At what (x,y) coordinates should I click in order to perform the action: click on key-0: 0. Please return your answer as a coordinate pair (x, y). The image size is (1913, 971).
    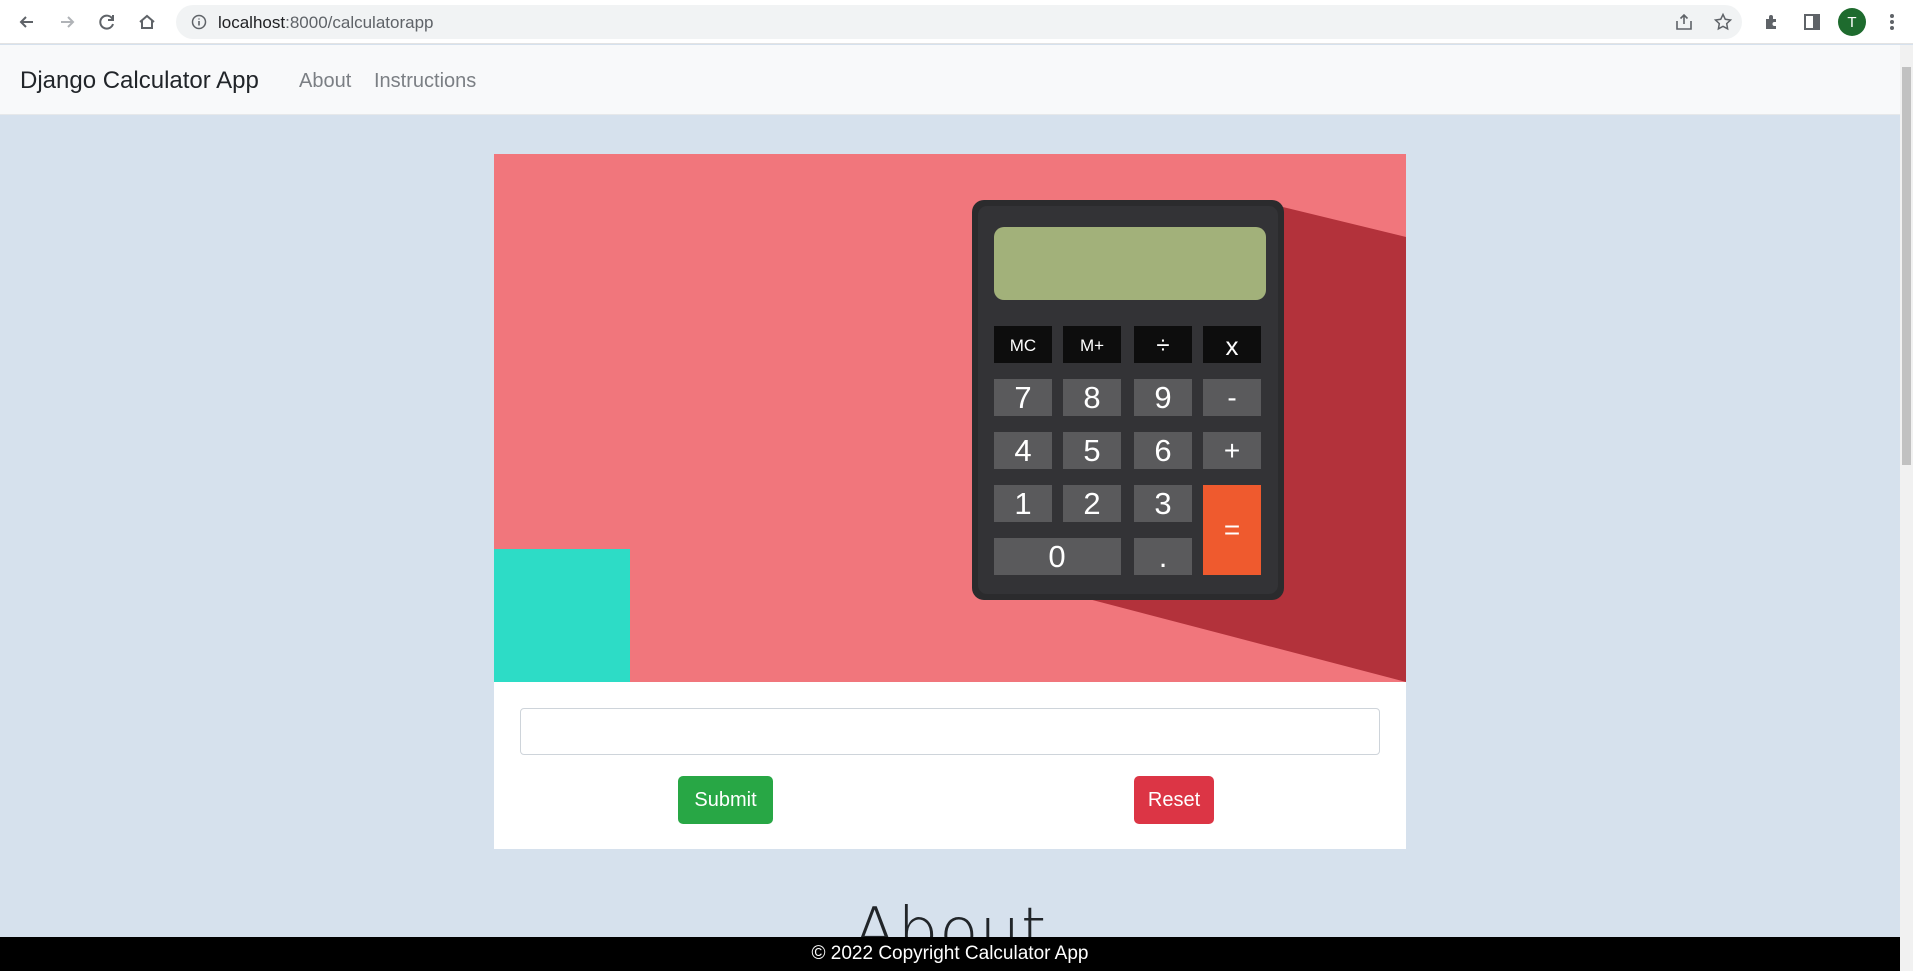
    Looking at the image, I should click on (1056, 556).